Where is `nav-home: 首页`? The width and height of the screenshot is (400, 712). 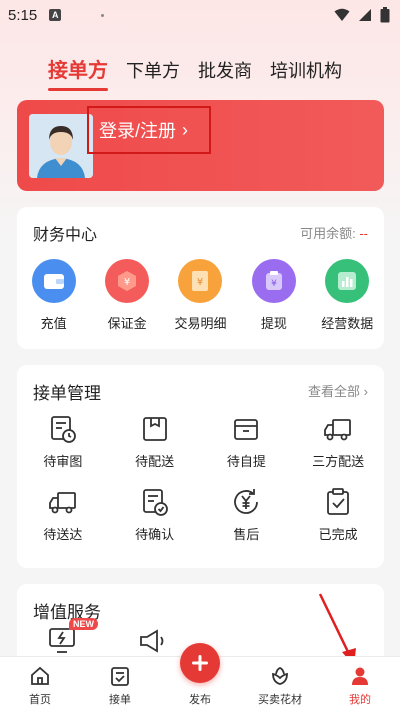
nav-home: 首页 is located at coordinates (40, 684).